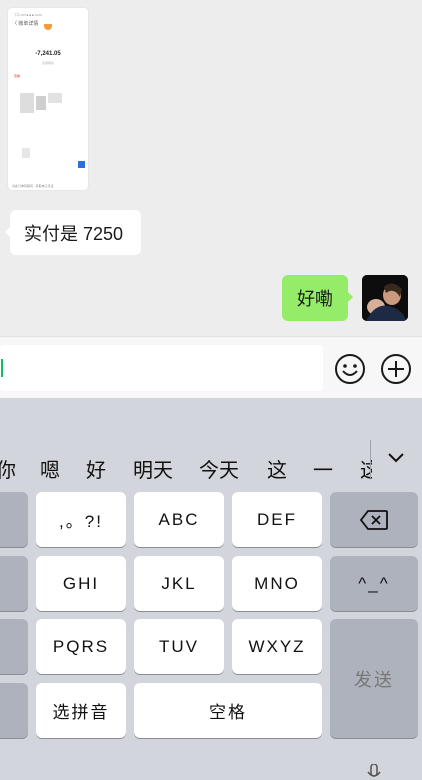  What do you see at coordinates (277, 646) in the screenshot?
I see `key-wxyz: WXYZ` at bounding box center [277, 646].